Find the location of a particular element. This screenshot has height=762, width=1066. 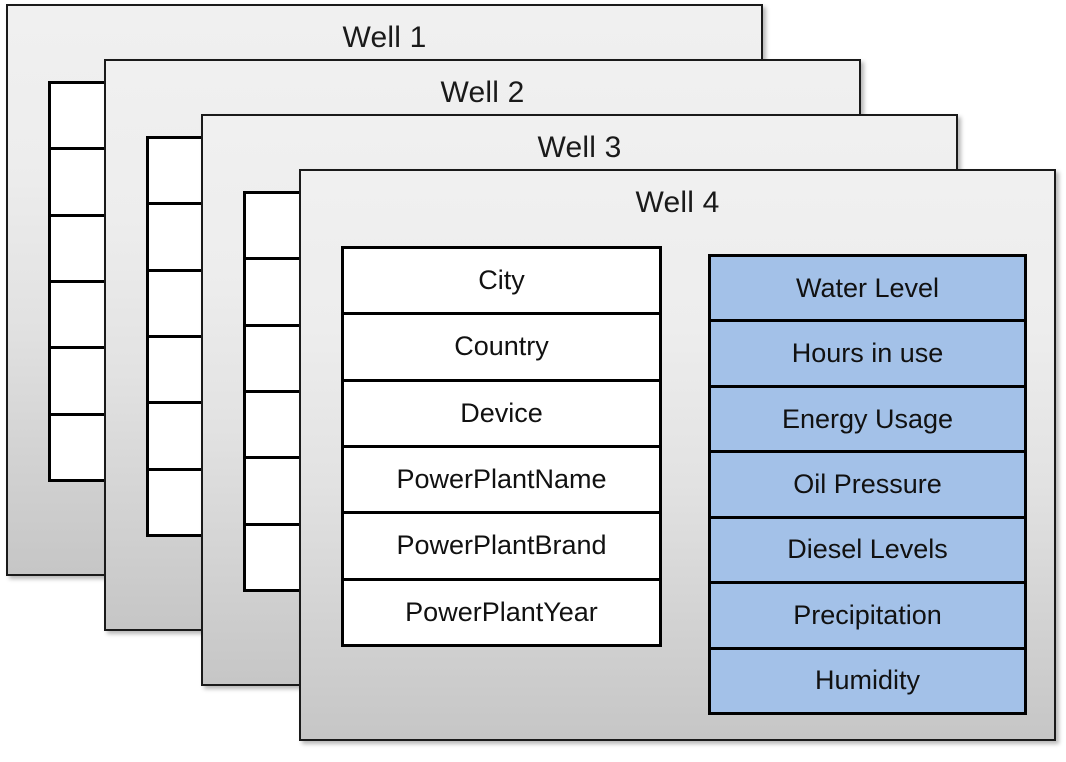

field-row-oil-pressure: Oil Pressure is located at coordinates (867, 486).